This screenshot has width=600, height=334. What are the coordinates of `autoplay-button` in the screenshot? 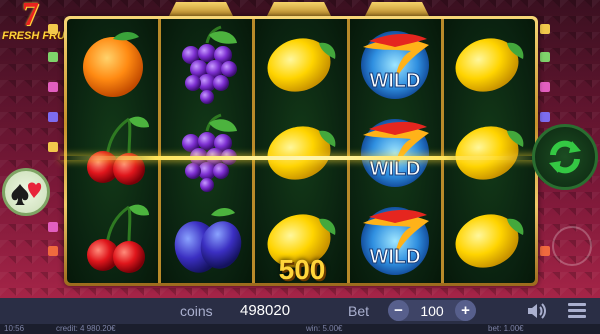 It's located at (572, 246).